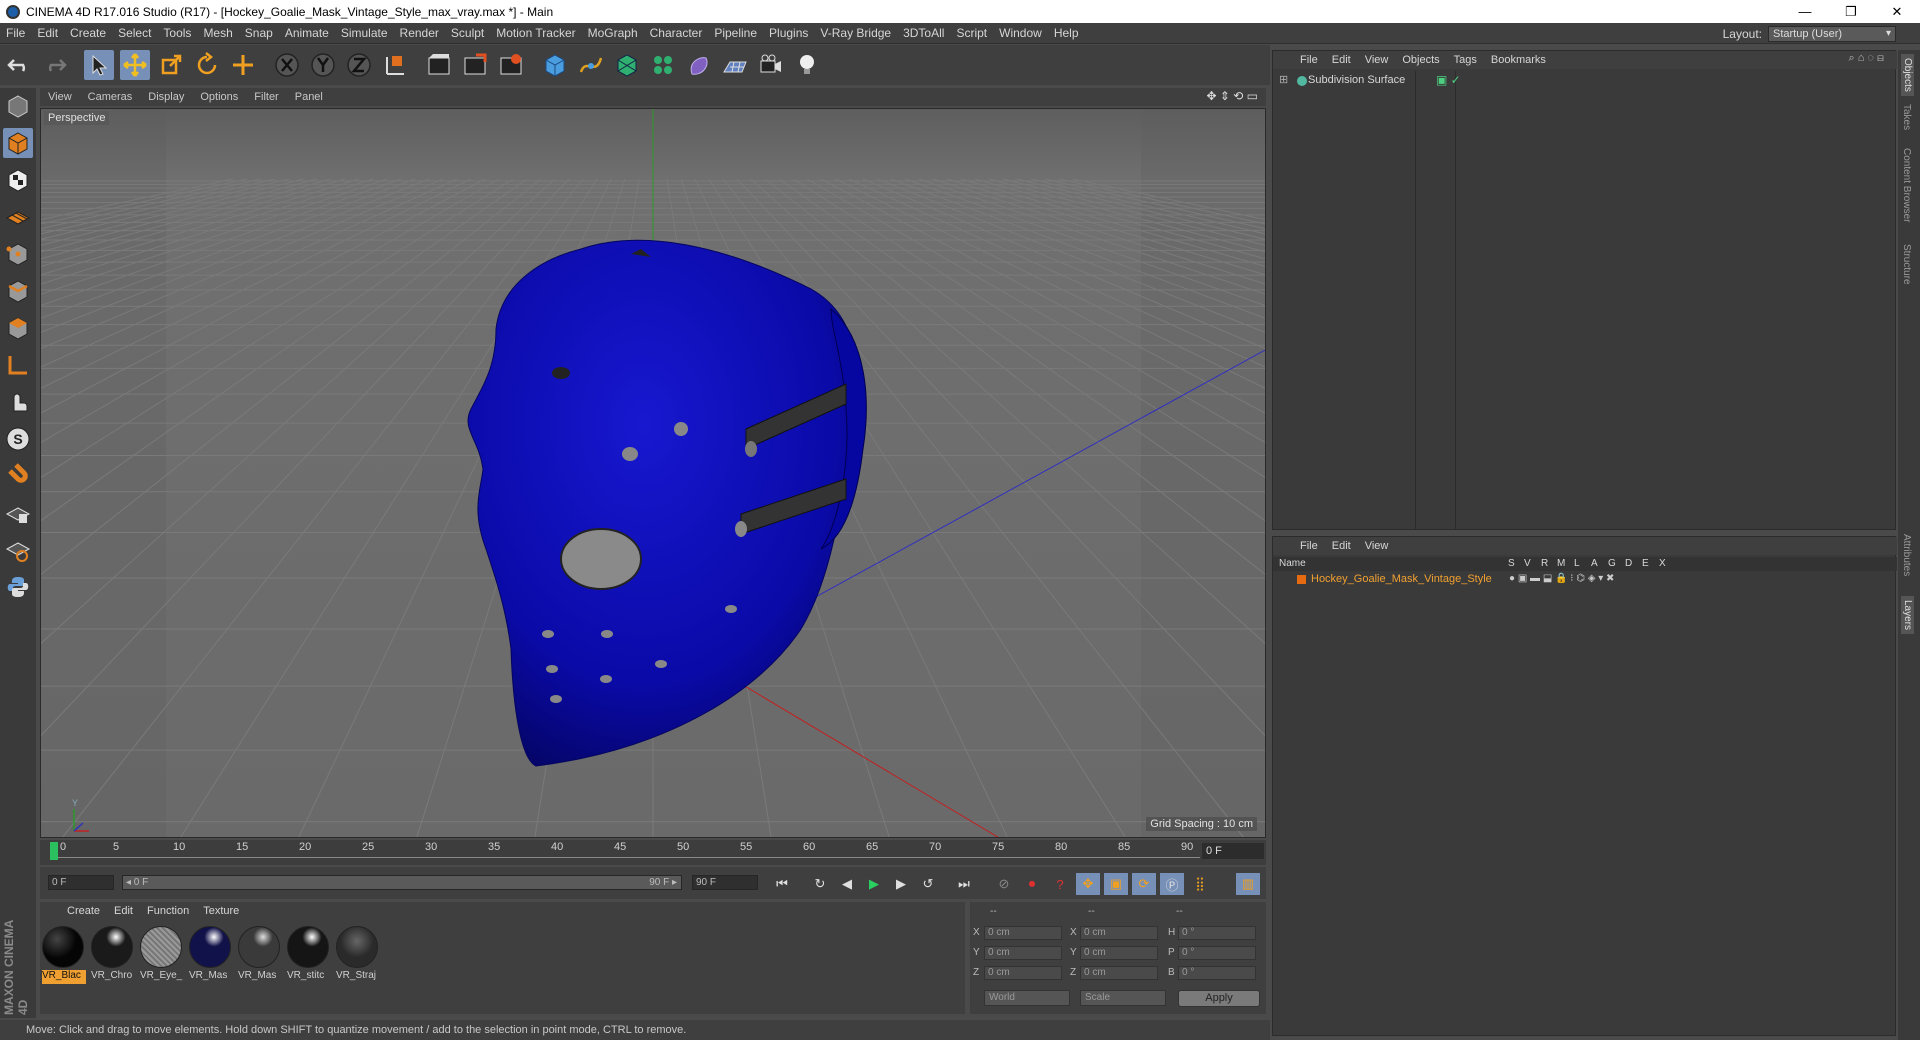 The image size is (1920, 1040). I want to click on start-frame-field: 0 F, so click(81, 882).